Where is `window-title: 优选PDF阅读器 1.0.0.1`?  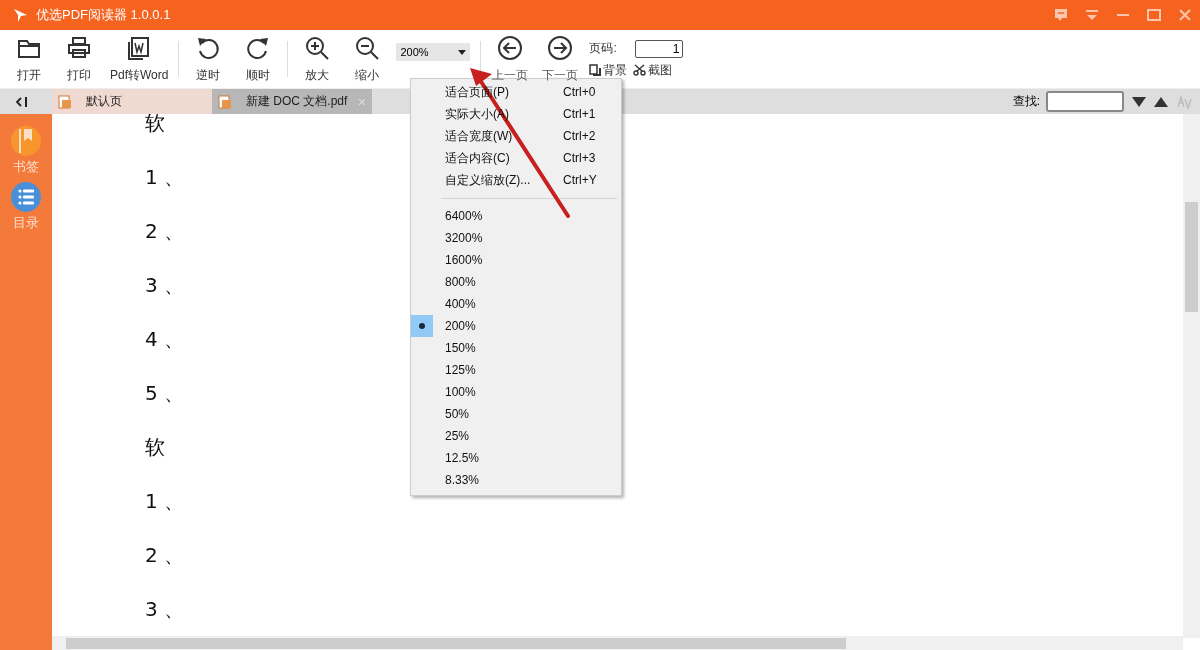 window-title: 优选PDF阅读器 1.0.0.1 is located at coordinates (103, 15).